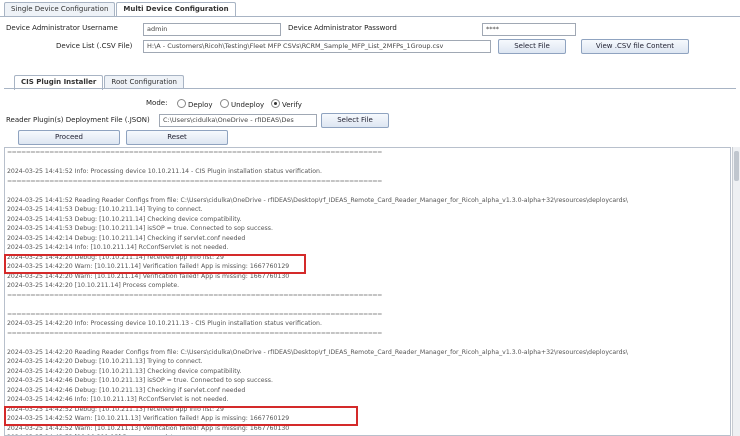 The width and height of the screenshot is (740, 436). What do you see at coordinates (736, 166) in the screenshot?
I see `log-scroll-thumb` at bounding box center [736, 166].